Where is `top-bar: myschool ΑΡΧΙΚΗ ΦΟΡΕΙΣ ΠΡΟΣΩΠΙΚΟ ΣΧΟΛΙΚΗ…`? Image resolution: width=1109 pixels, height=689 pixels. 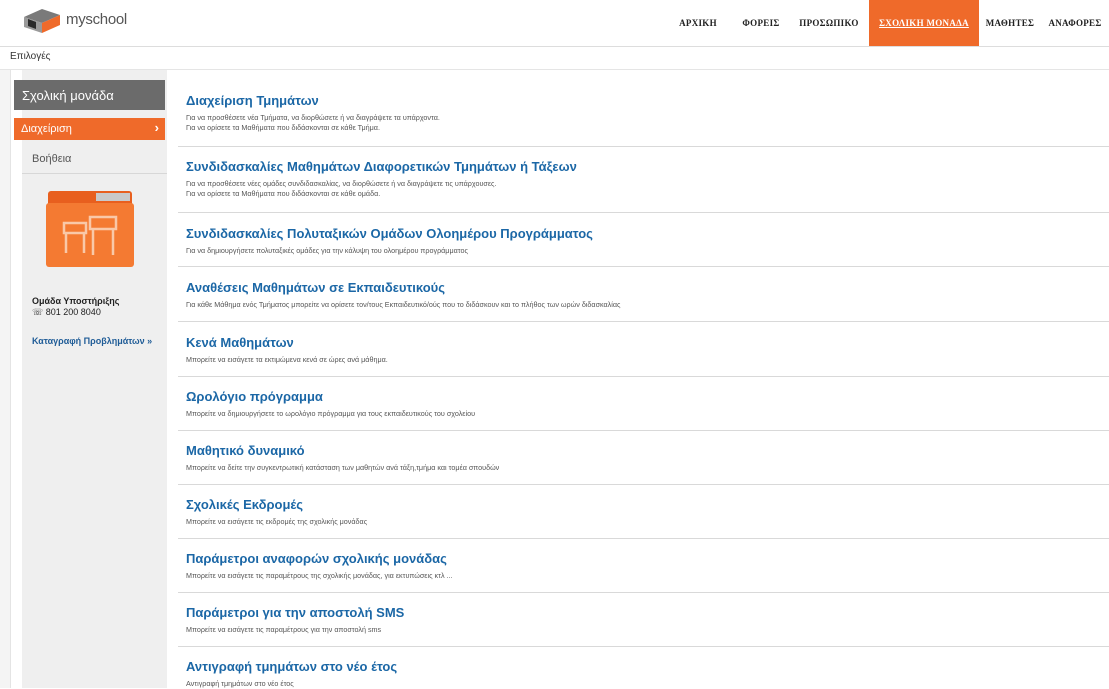
top-bar: myschool ΑΡΧΙΚΗ ΦΟΡΕΙΣ ΠΡΟΣΩΠΙΚΟ ΣΧΟΛΙΚΗ… is located at coordinates (554, 26).